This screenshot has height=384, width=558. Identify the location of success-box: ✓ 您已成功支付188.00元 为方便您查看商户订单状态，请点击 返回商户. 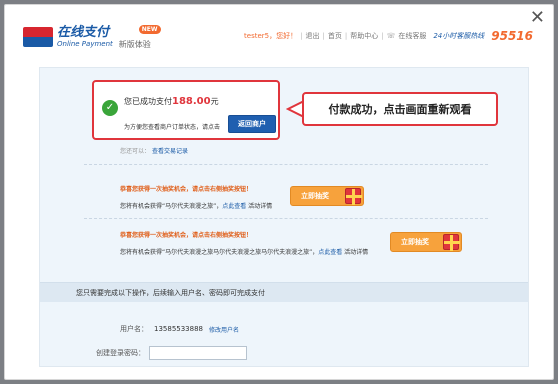
(186, 110).